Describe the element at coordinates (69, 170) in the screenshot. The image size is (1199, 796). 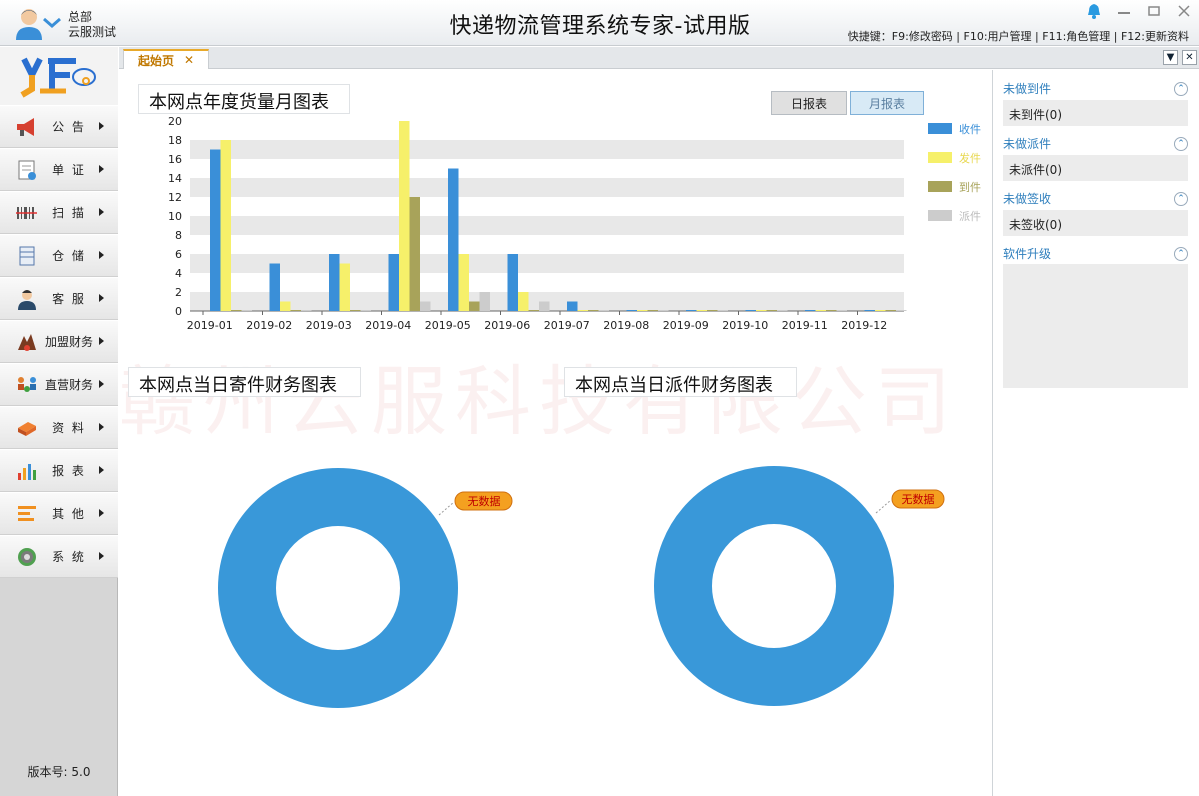
I see `menu-label: 单 证` at that location.